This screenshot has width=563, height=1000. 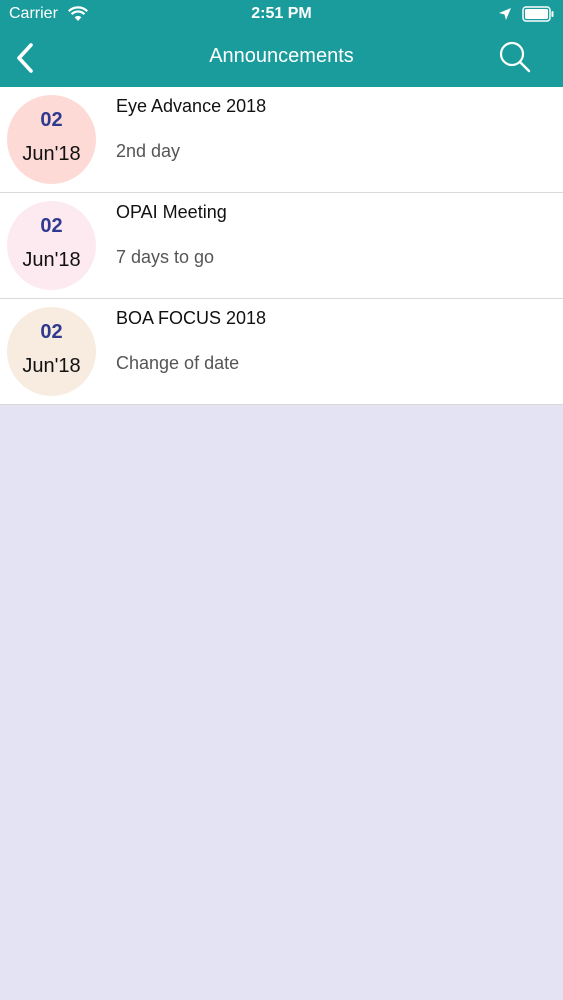 I want to click on nav-bar: Announcements, so click(x=281, y=58).